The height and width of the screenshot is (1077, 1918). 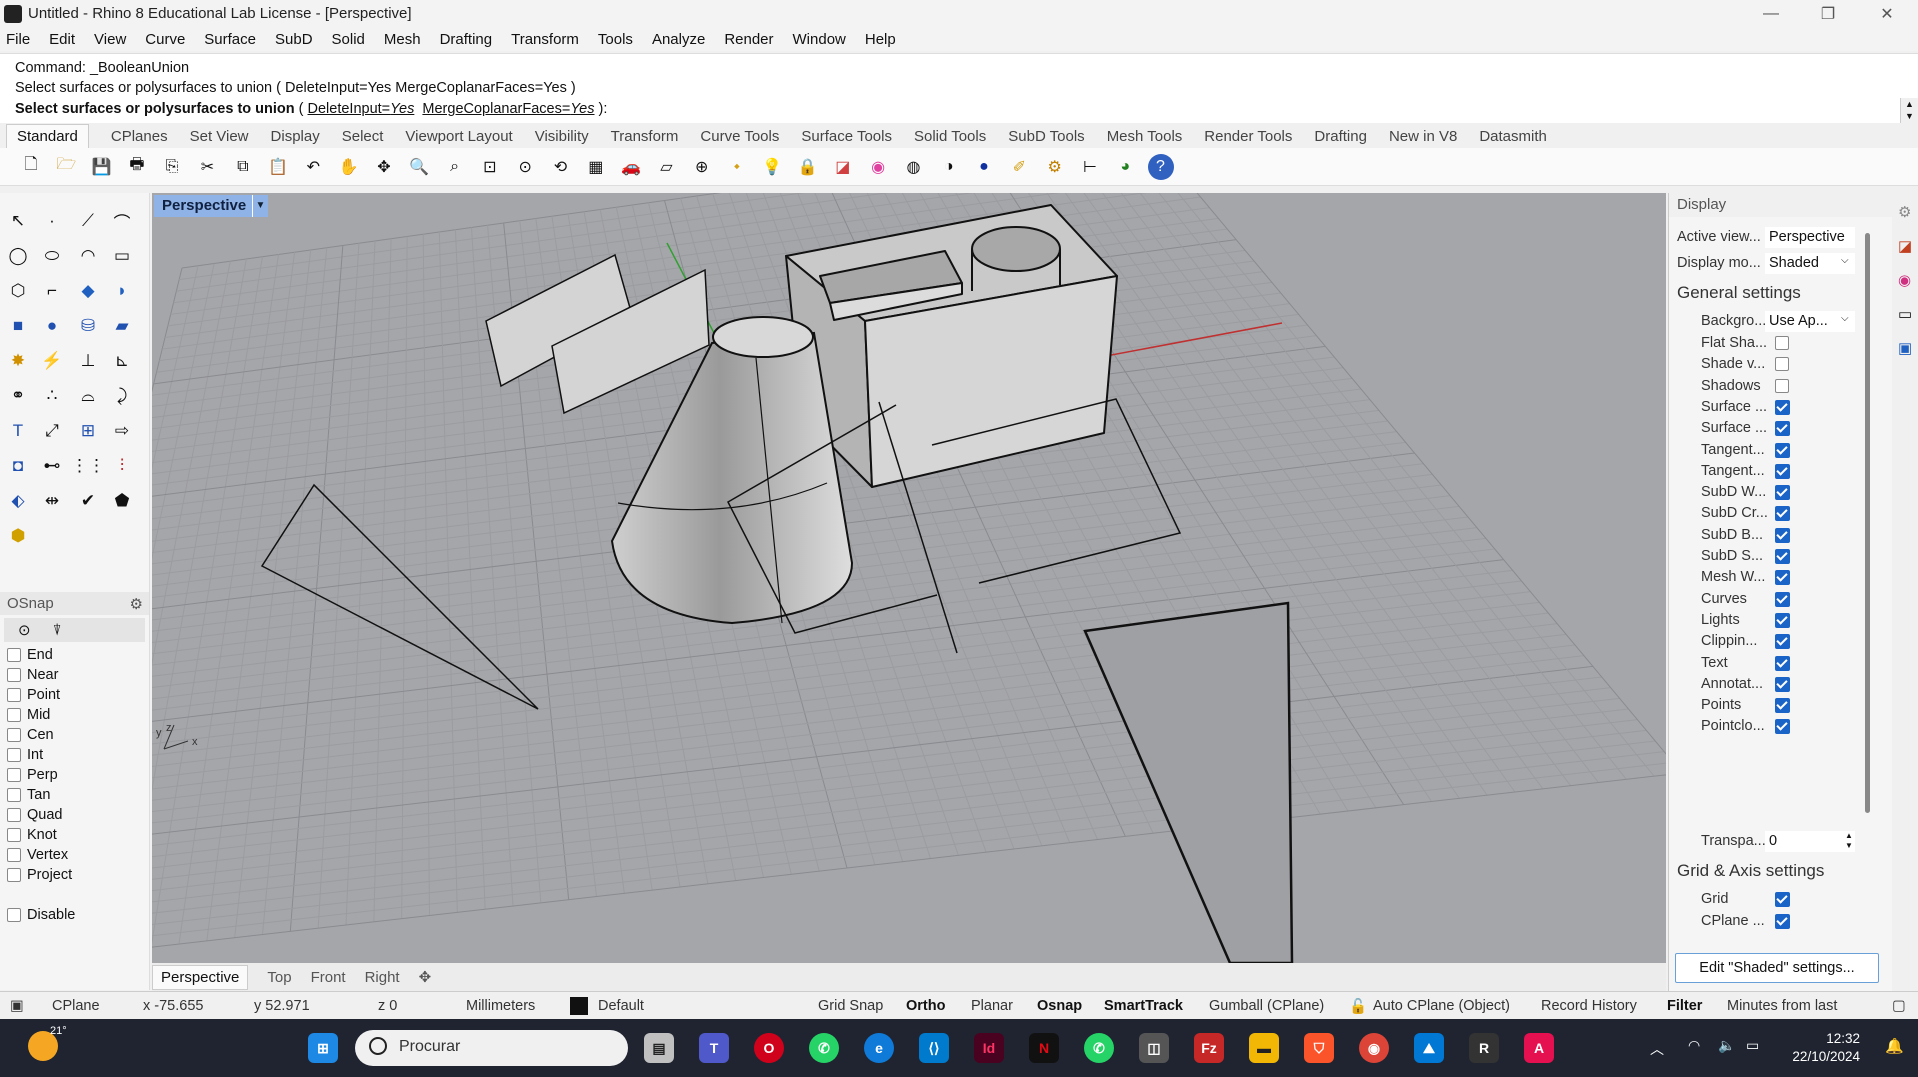 What do you see at coordinates (1099, 1048) in the screenshot?
I see `whatsapp-2-icon: ✆` at bounding box center [1099, 1048].